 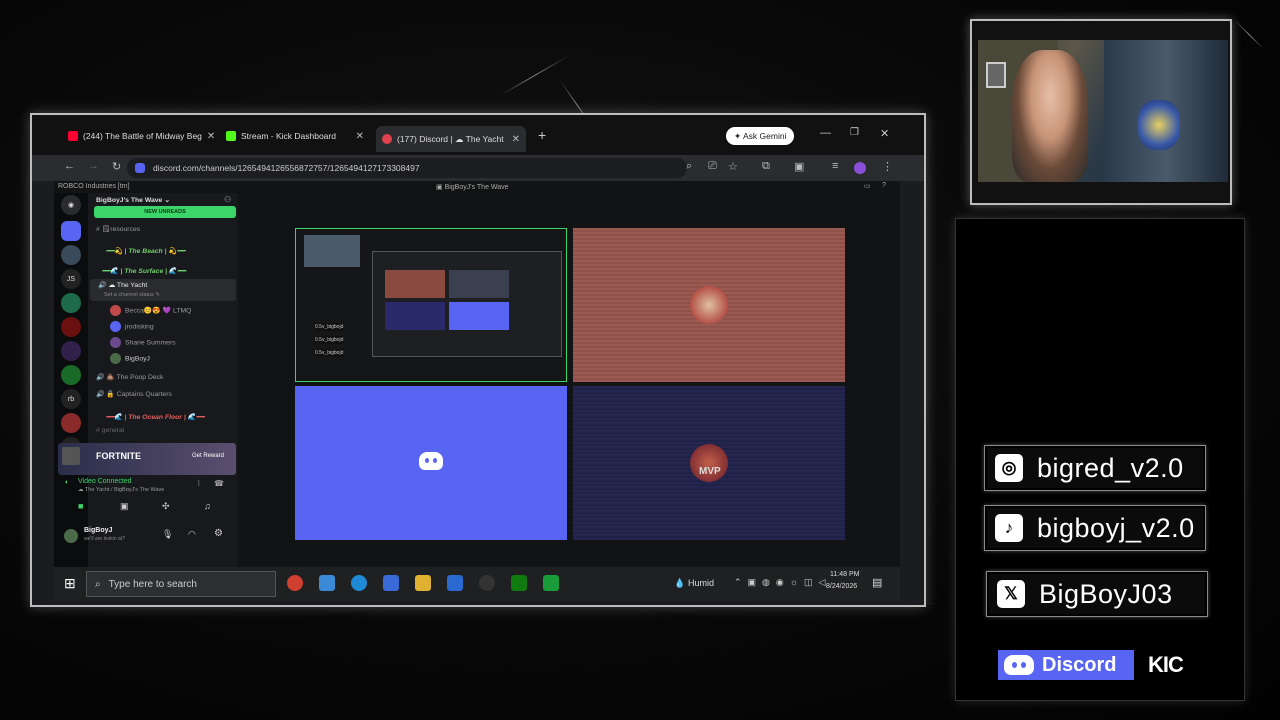 What do you see at coordinates (542, 135) in the screenshot?
I see `new-tab-button: +` at bounding box center [542, 135].